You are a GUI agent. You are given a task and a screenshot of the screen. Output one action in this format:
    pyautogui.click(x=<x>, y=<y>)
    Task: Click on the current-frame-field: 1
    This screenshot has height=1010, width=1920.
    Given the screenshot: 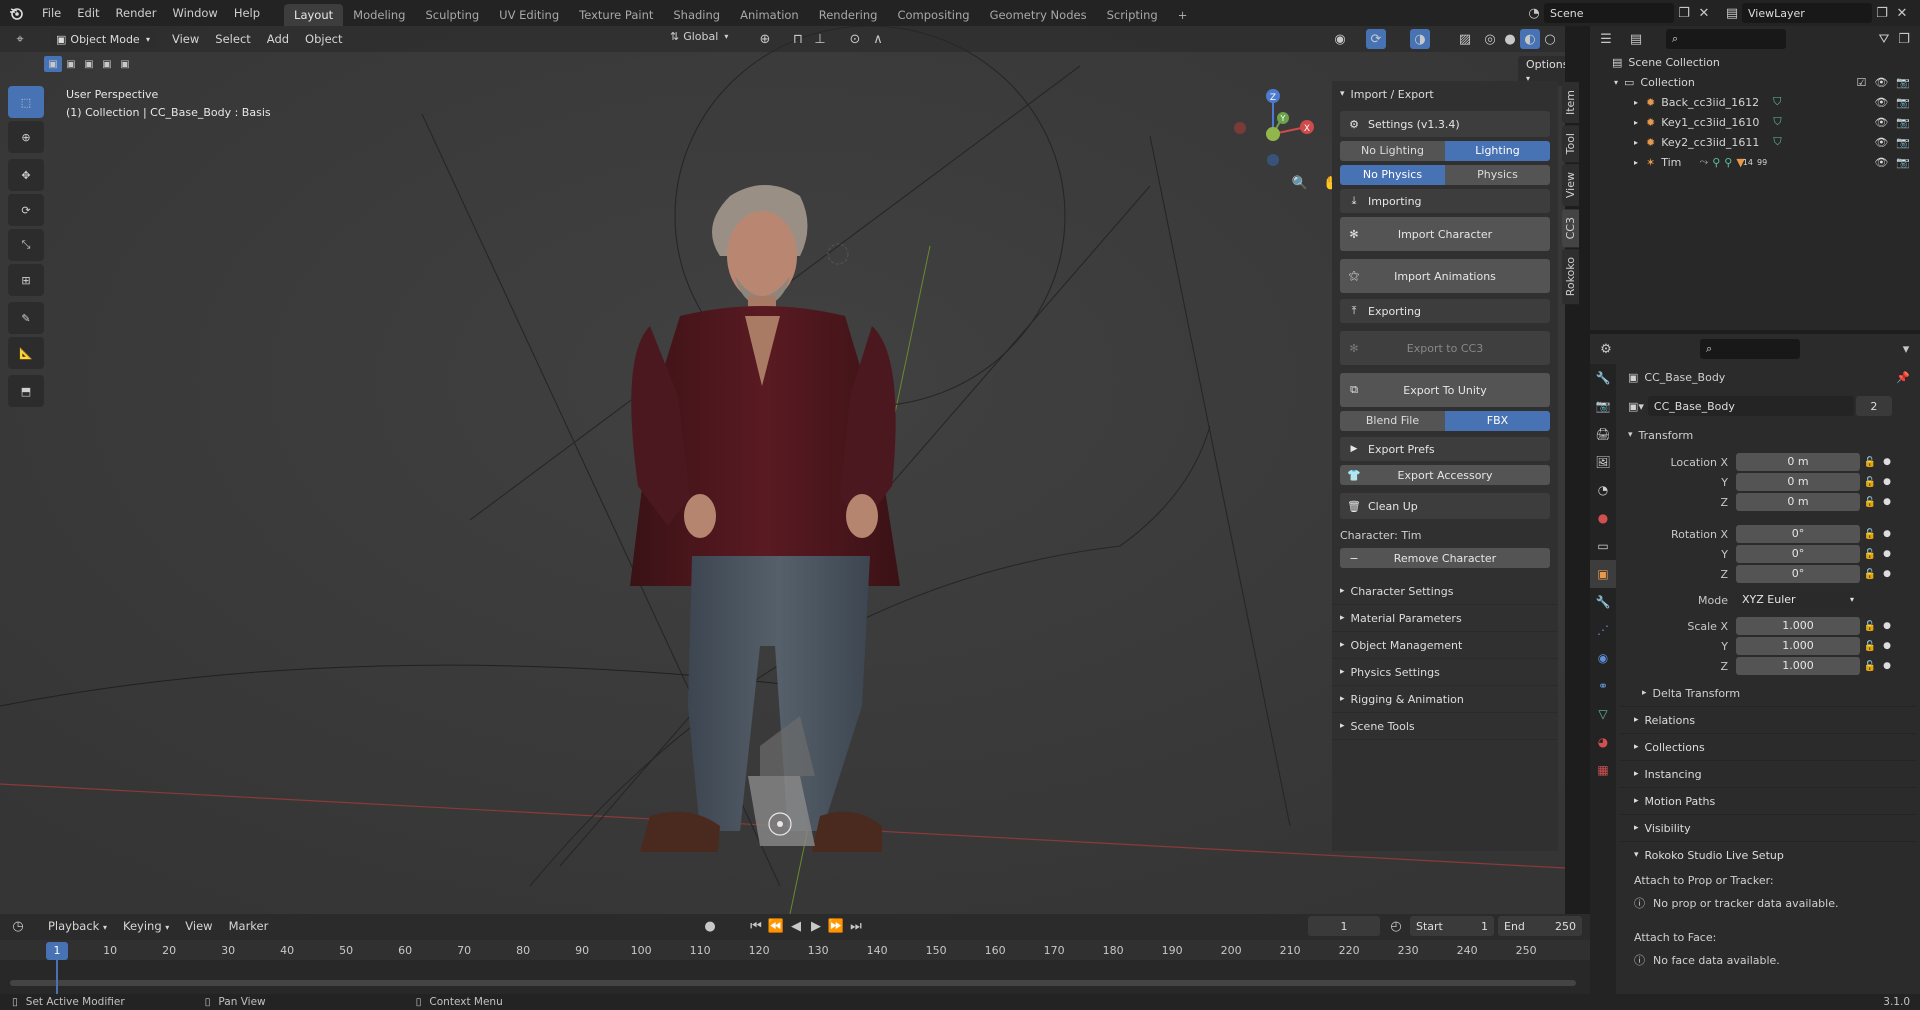 What is the action you would take?
    pyautogui.click(x=1344, y=926)
    